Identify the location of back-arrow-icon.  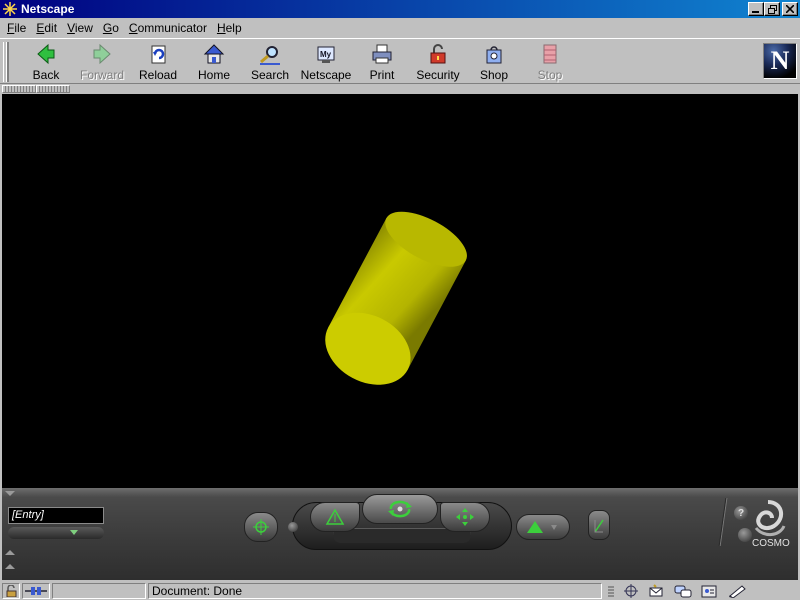
(46, 54).